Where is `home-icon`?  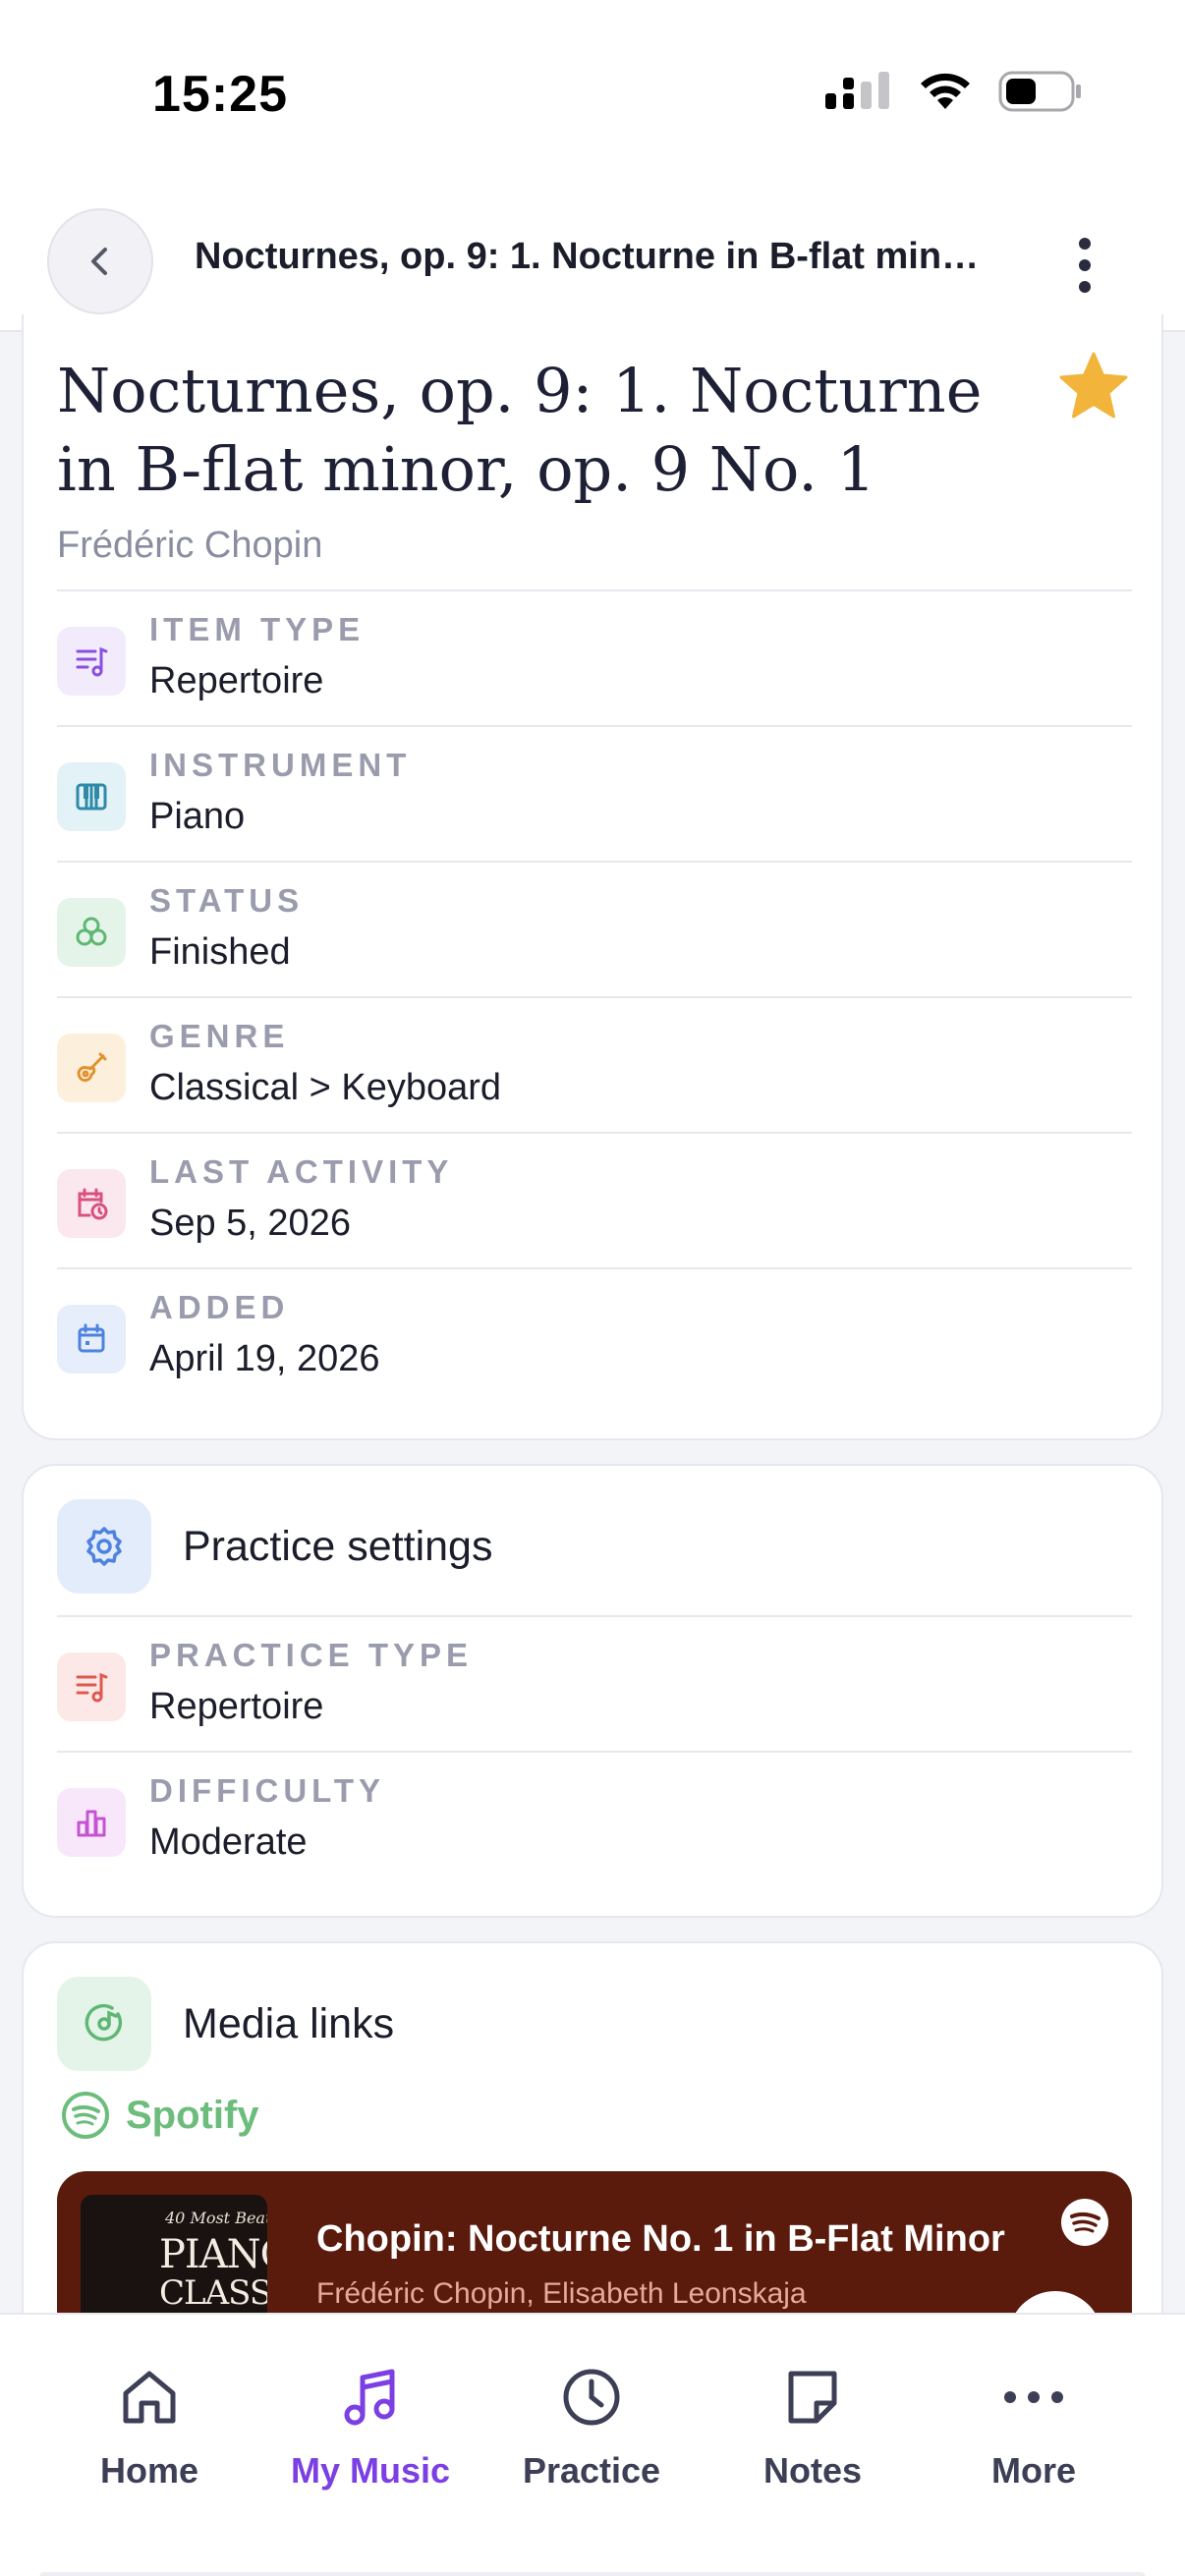
home-icon is located at coordinates (150, 2397).